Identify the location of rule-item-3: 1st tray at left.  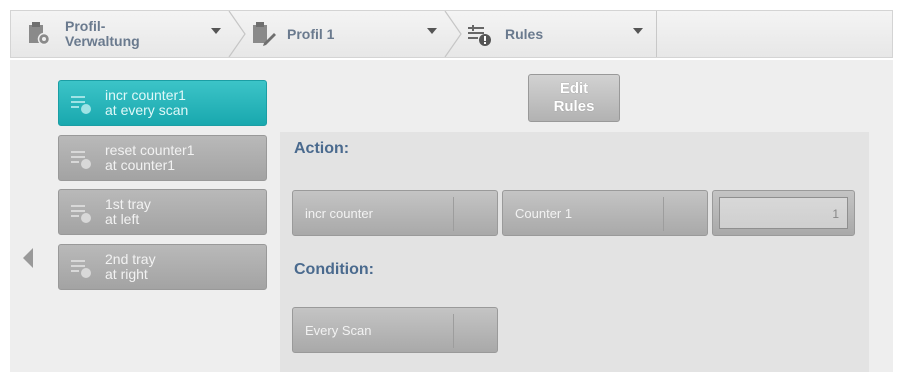
(162, 212).